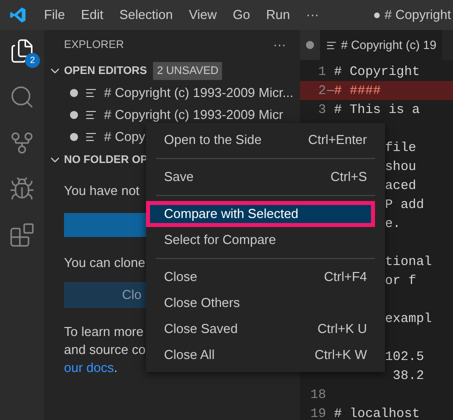 This screenshot has width=453, height=420. Describe the element at coordinates (187, 71) in the screenshot. I see `unsaved-badge: 2 UNSAVED` at that location.